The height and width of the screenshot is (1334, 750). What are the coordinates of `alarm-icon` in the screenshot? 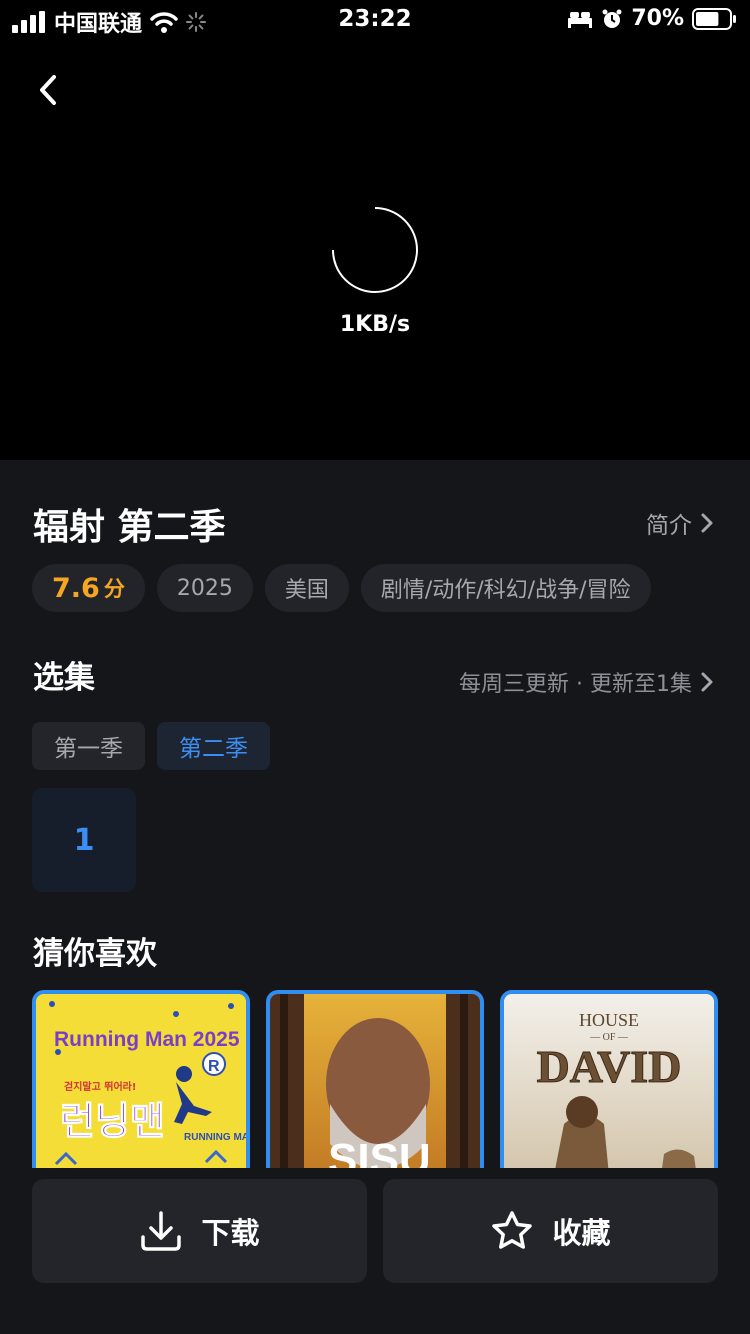 It's located at (612, 18).